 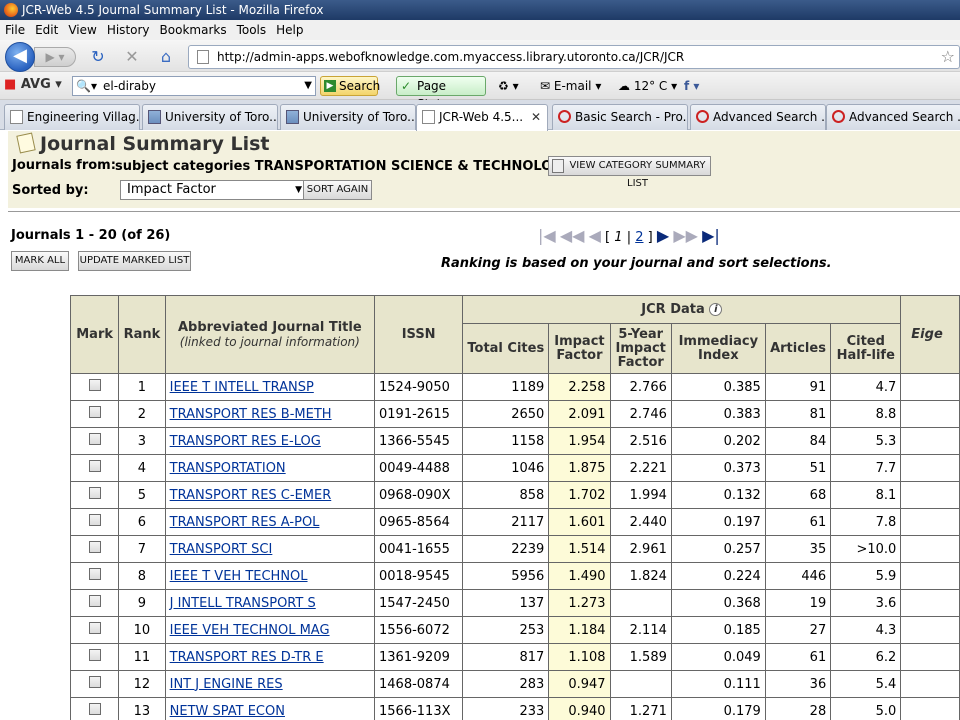 What do you see at coordinates (247, 657) in the screenshot?
I see `journal-title-link: TRANSPORT RES D-TR E` at bounding box center [247, 657].